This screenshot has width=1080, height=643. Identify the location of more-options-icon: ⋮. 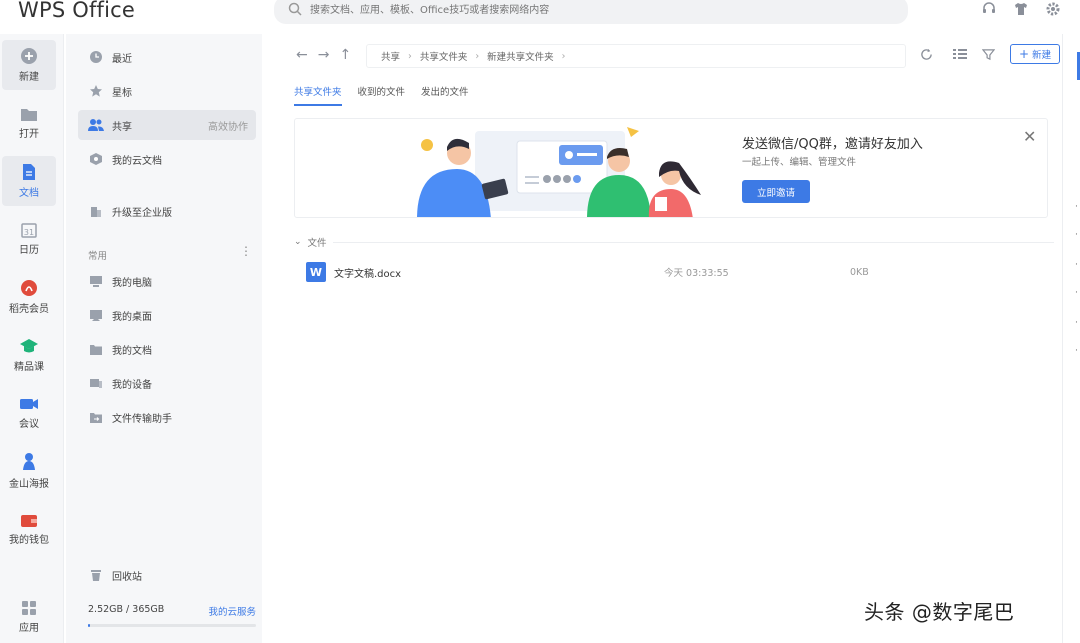
(246, 251).